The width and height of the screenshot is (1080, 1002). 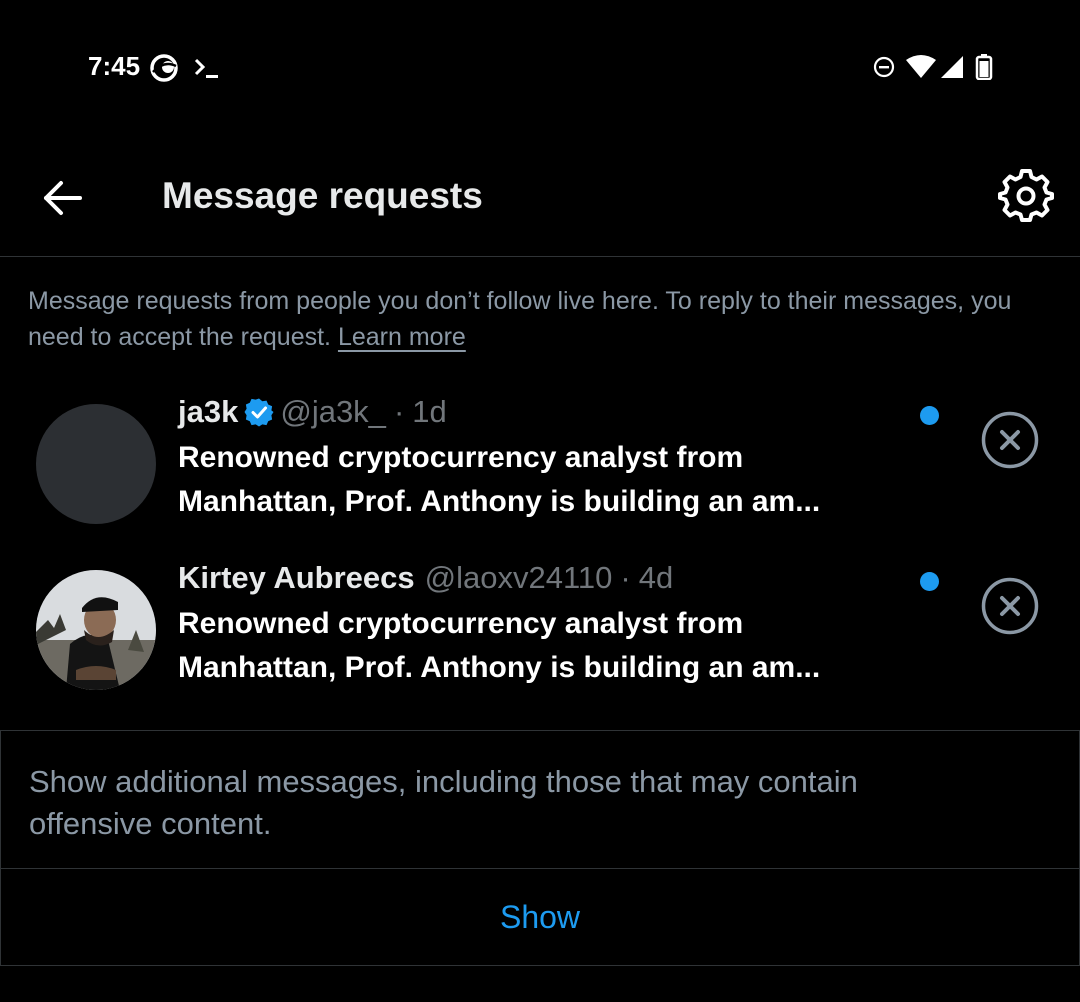 I want to click on status-bar: 7:45, so click(x=540, y=66).